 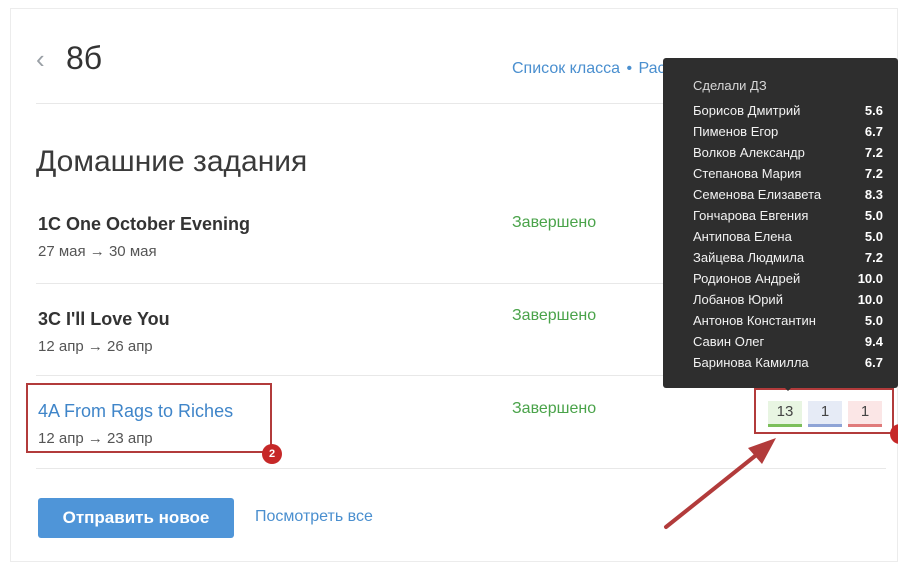 I want to click on student-name: Гончарова Евгения, so click(x=751, y=215).